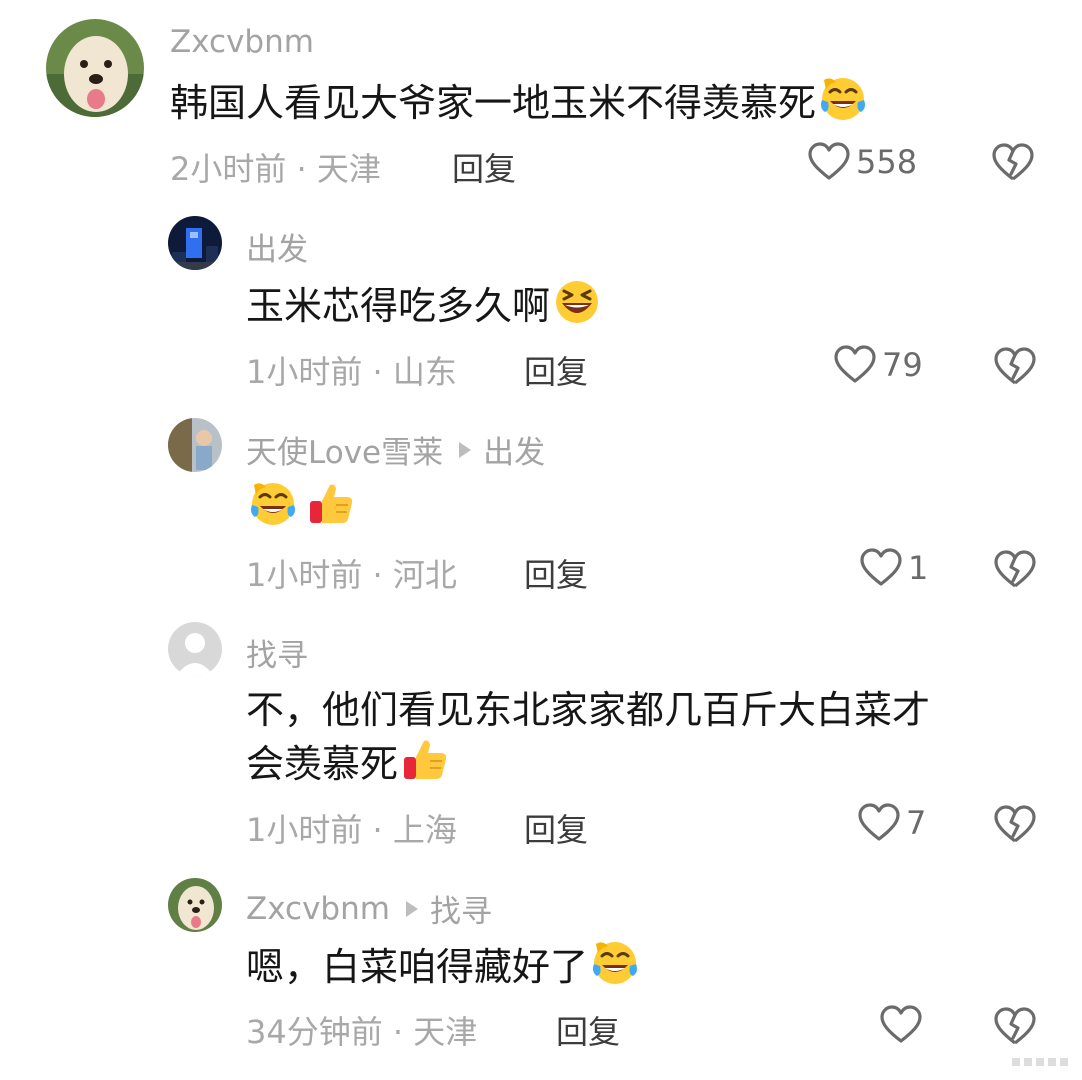  I want to click on like-count: 79, so click(902, 365).